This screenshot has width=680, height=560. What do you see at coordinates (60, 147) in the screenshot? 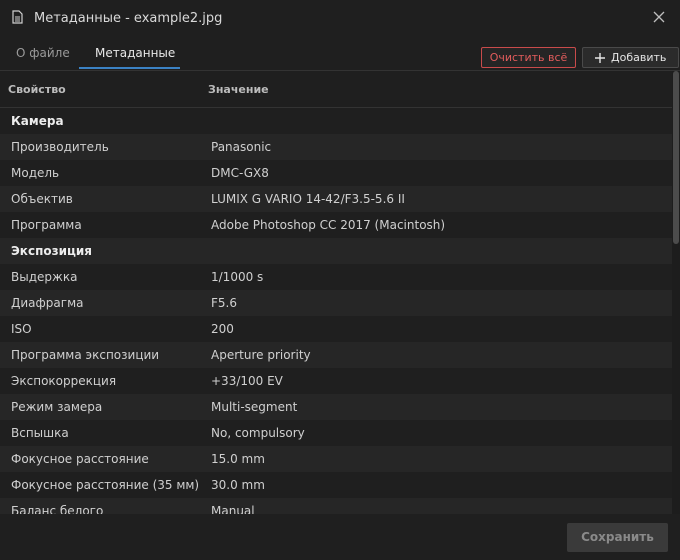
I see `property-cell: Производитель` at bounding box center [60, 147].